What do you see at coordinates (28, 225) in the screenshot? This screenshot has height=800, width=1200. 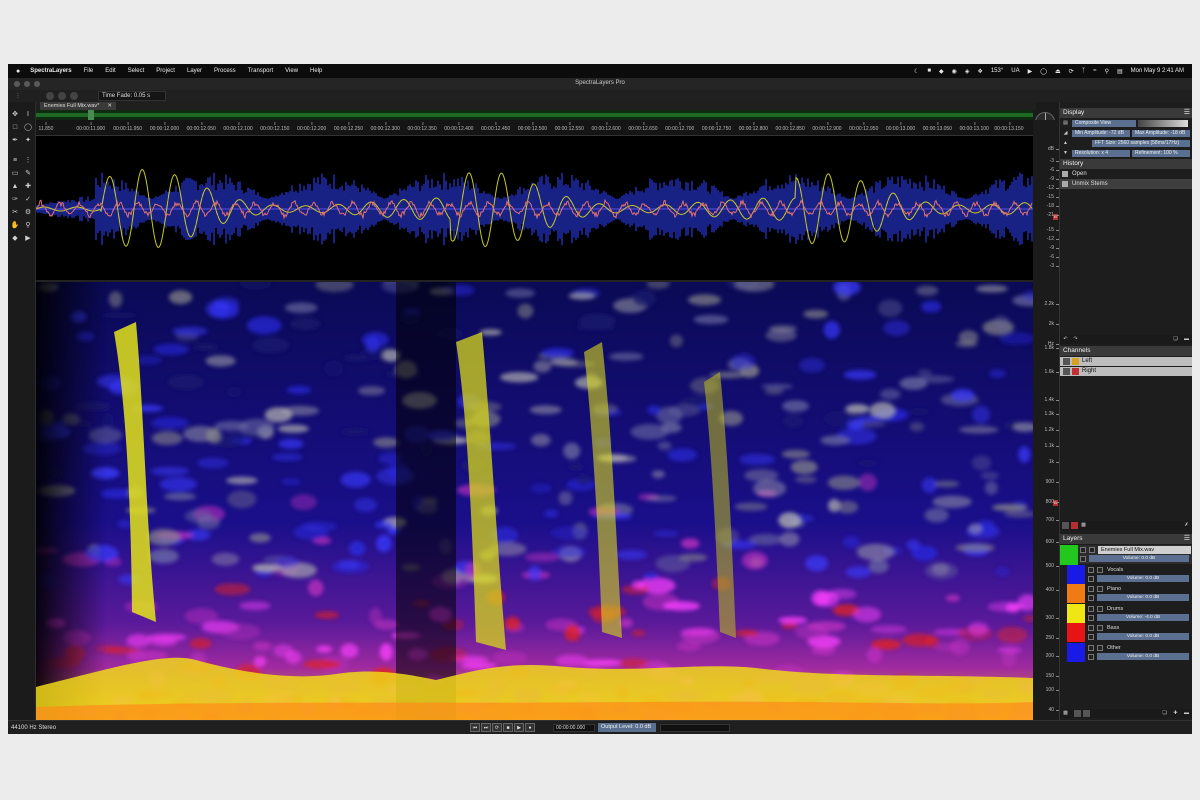 I see `zoom-tool-icon: ⚲` at bounding box center [28, 225].